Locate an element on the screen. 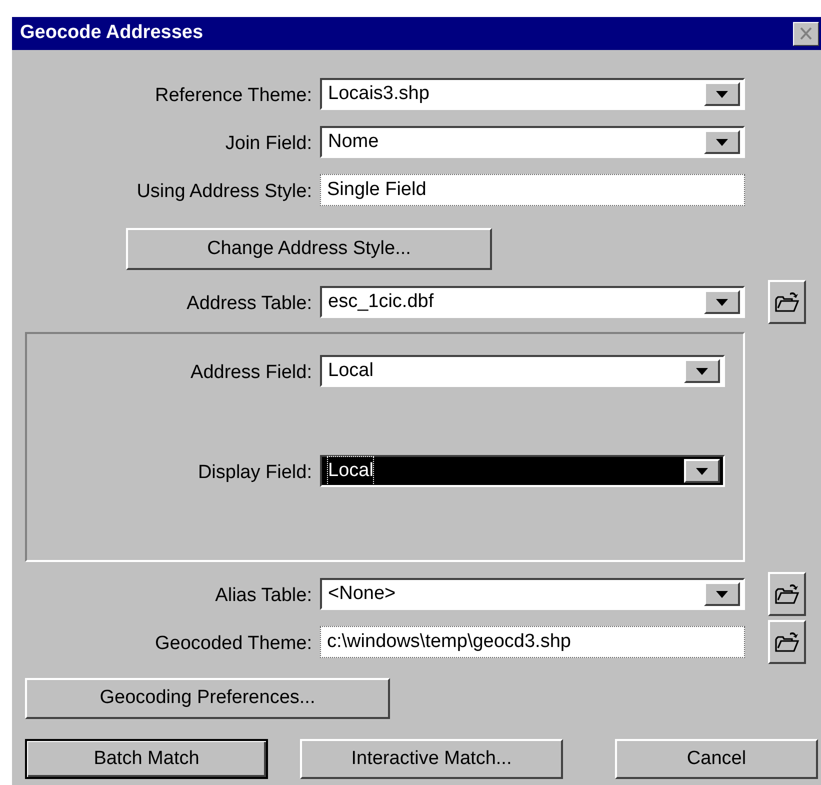 The width and height of the screenshot is (821, 785). dropdown-field: Locais3.shp is located at coordinates (532, 94).